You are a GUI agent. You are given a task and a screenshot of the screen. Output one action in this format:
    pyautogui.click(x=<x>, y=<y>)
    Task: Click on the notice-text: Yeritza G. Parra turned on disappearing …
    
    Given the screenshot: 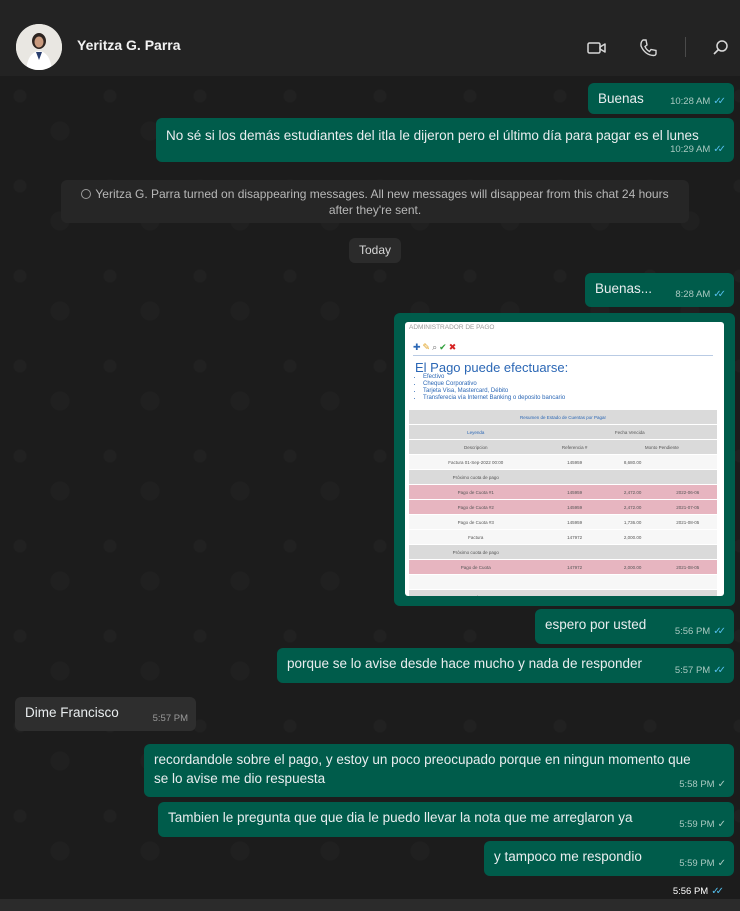 What is the action you would take?
    pyautogui.click(x=382, y=202)
    